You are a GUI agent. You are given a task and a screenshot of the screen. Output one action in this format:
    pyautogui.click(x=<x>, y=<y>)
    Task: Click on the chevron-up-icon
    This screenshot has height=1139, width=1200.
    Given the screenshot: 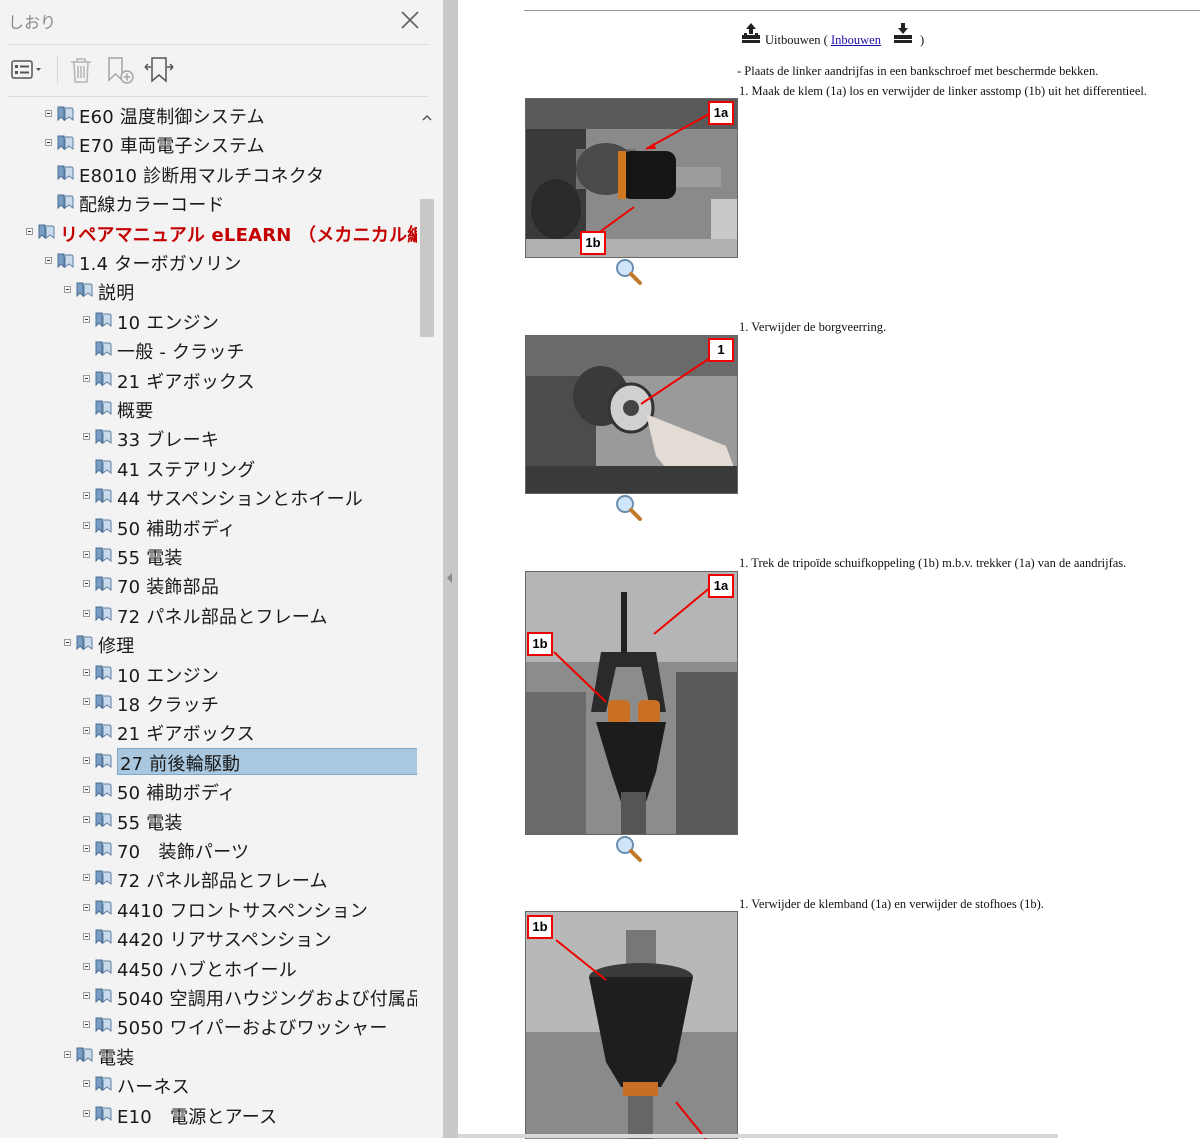 What is the action you would take?
    pyautogui.click(x=427, y=114)
    